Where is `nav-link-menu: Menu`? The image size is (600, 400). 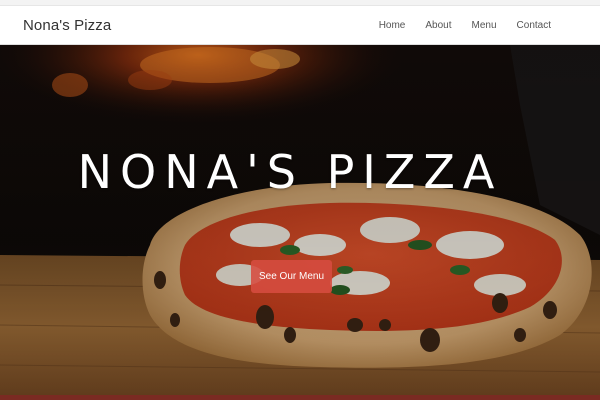
nav-link-menu: Menu is located at coordinates (484, 25).